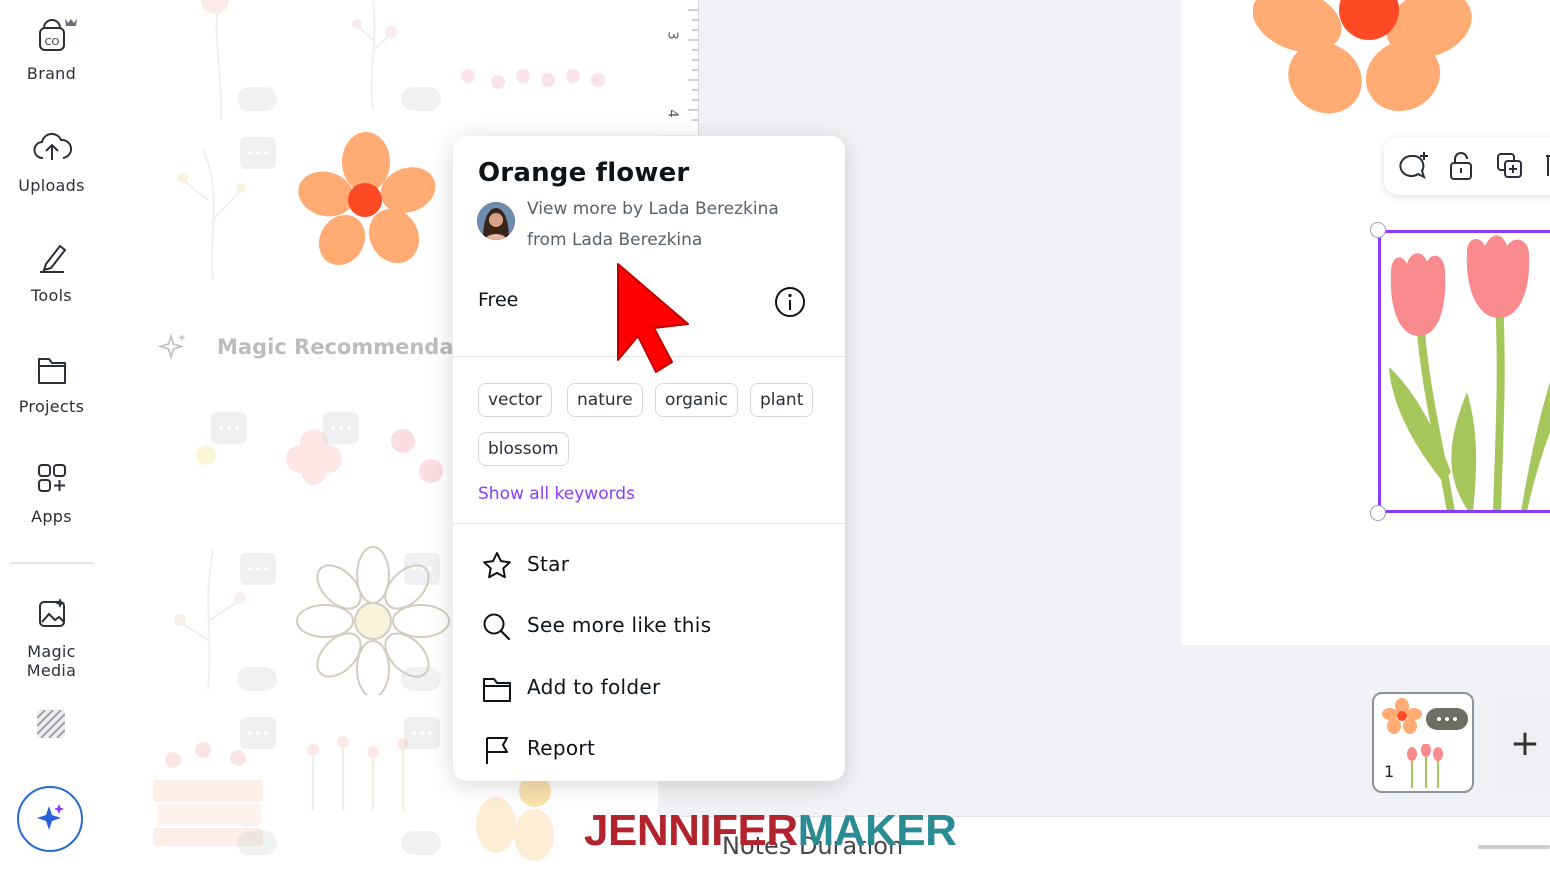 This screenshot has height=873, width=1550. I want to click on thumb-tulips, so click(1425, 766).